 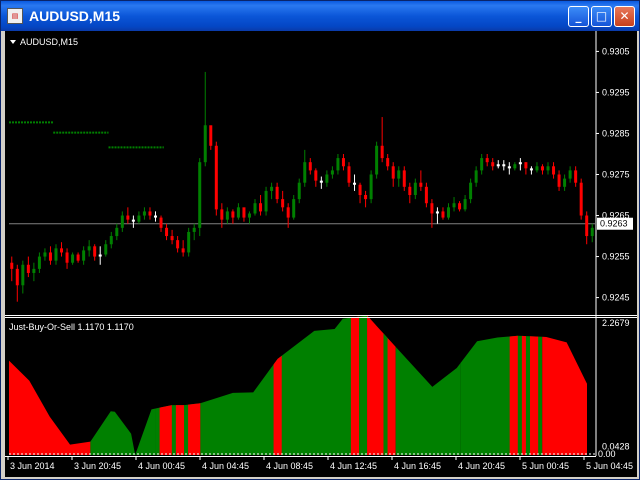 I want to click on indicator-axis-label: 2.2679, so click(x=616, y=323).